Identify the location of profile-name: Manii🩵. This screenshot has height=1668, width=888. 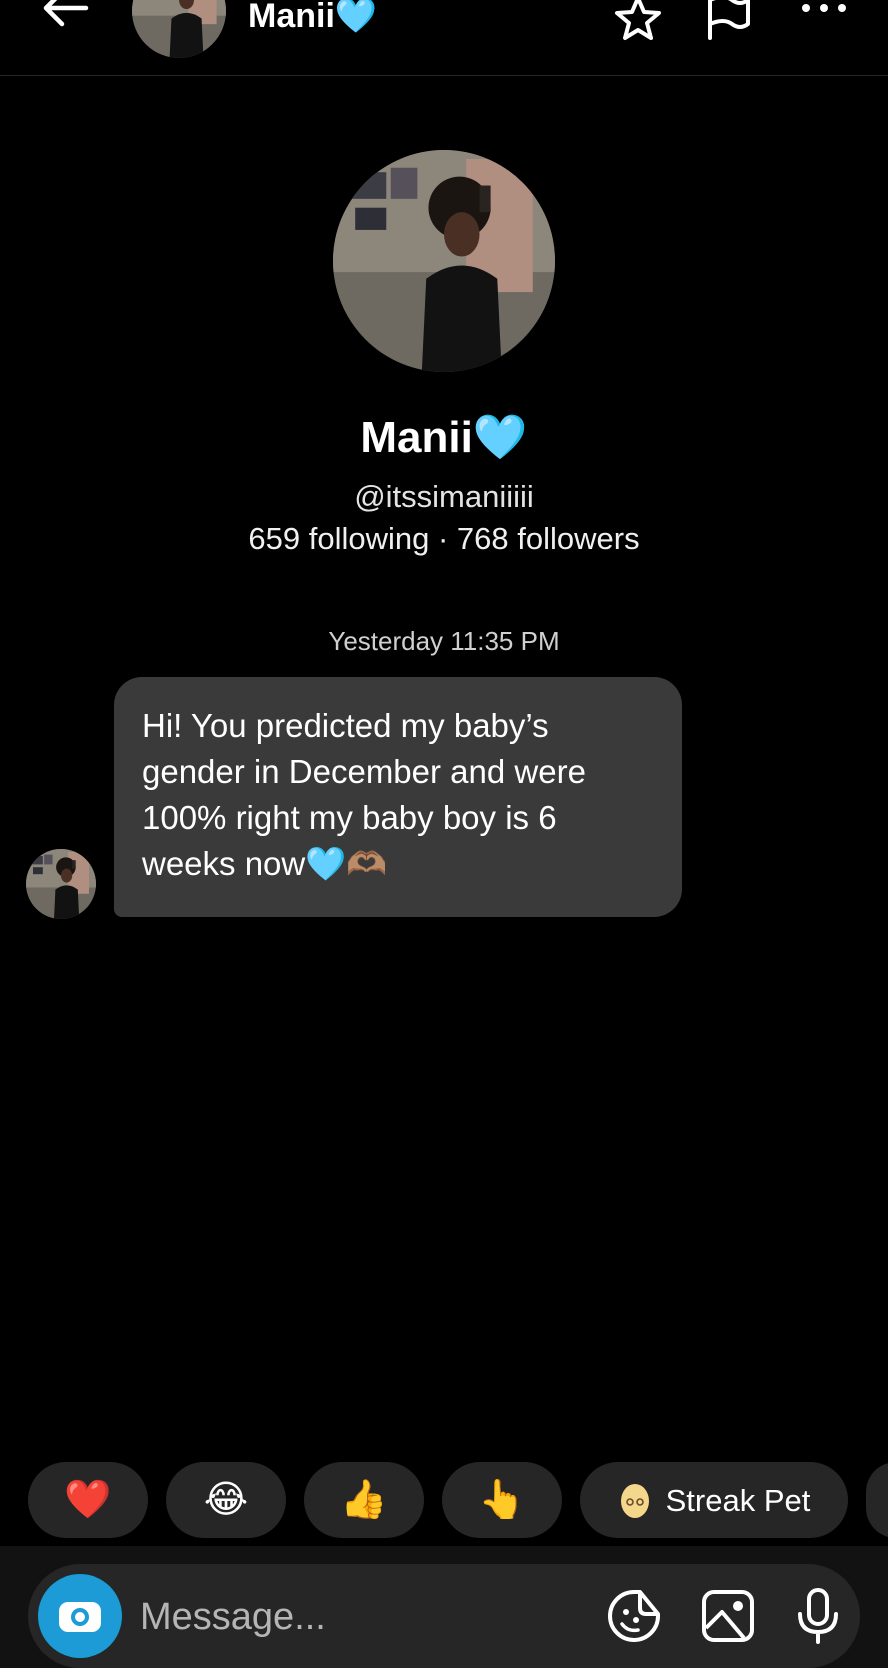
(444, 438).